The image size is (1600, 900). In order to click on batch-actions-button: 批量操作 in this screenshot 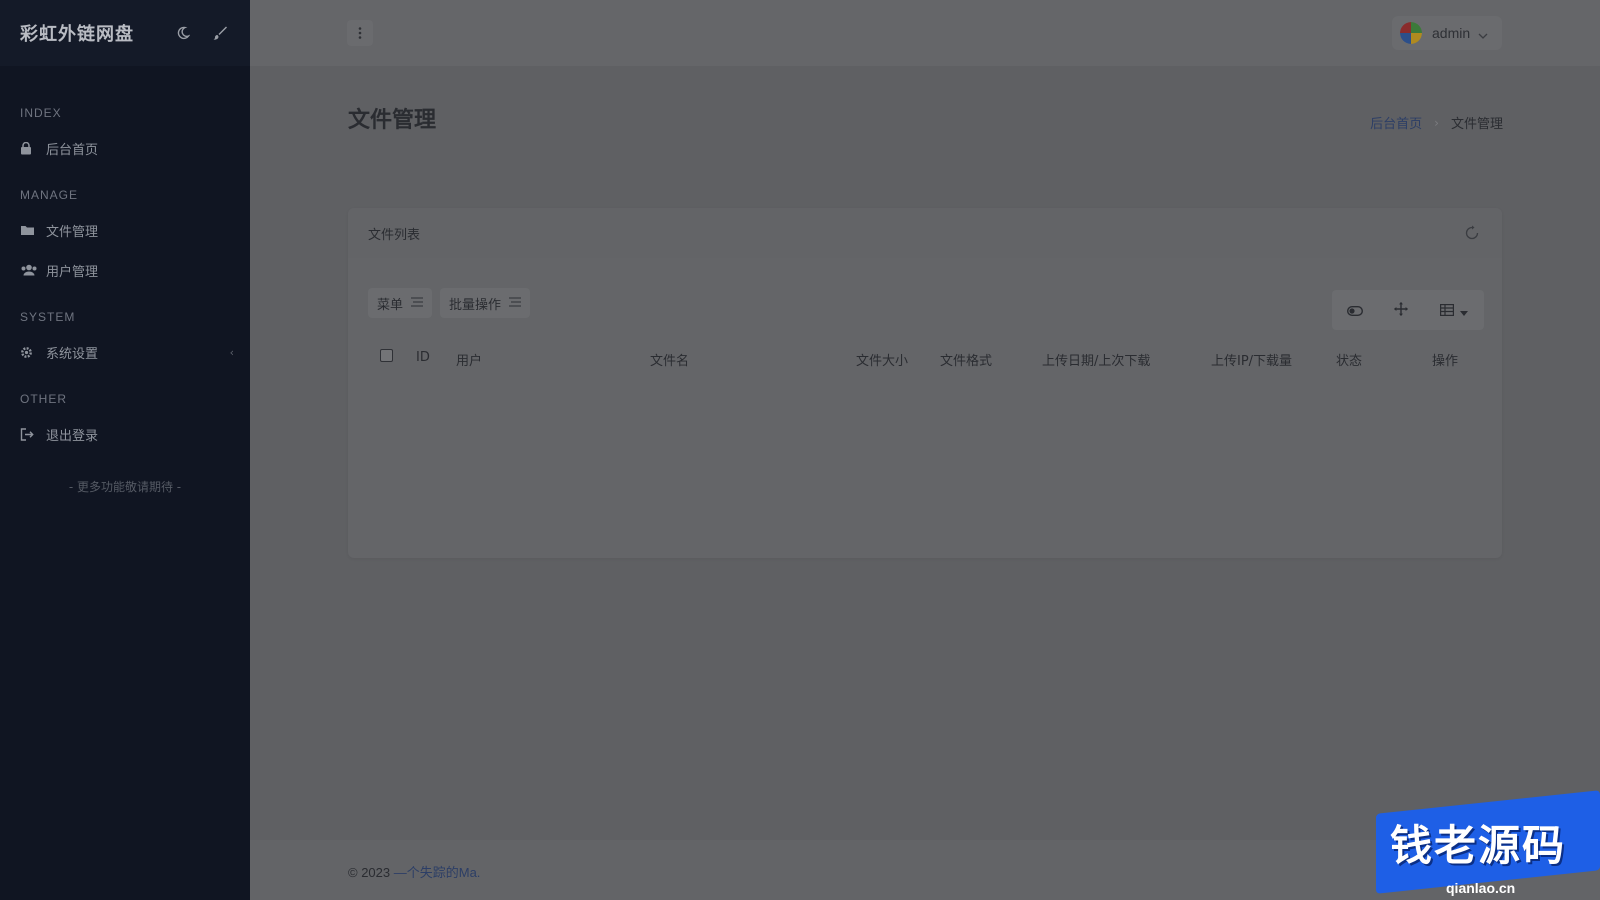, I will do `click(485, 303)`.